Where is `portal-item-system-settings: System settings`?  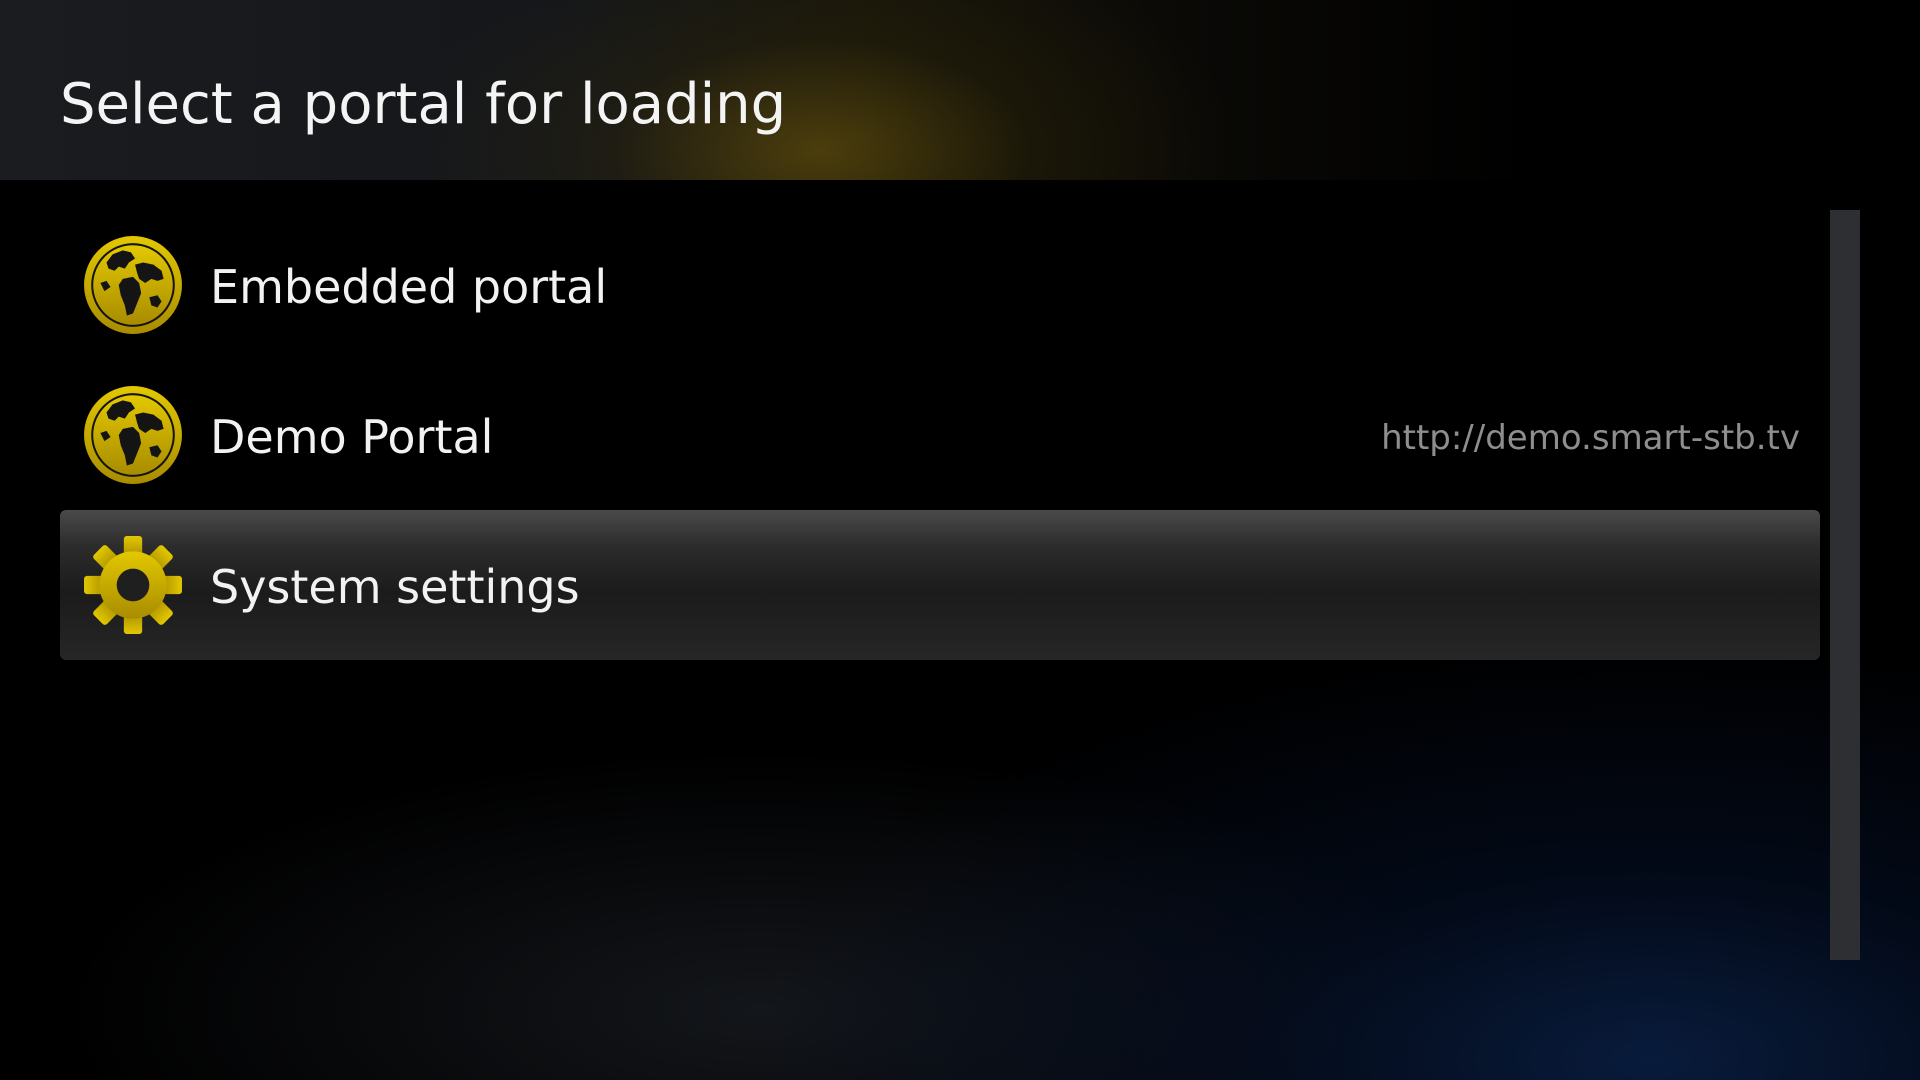
portal-item-system-settings: System settings is located at coordinates (940, 585).